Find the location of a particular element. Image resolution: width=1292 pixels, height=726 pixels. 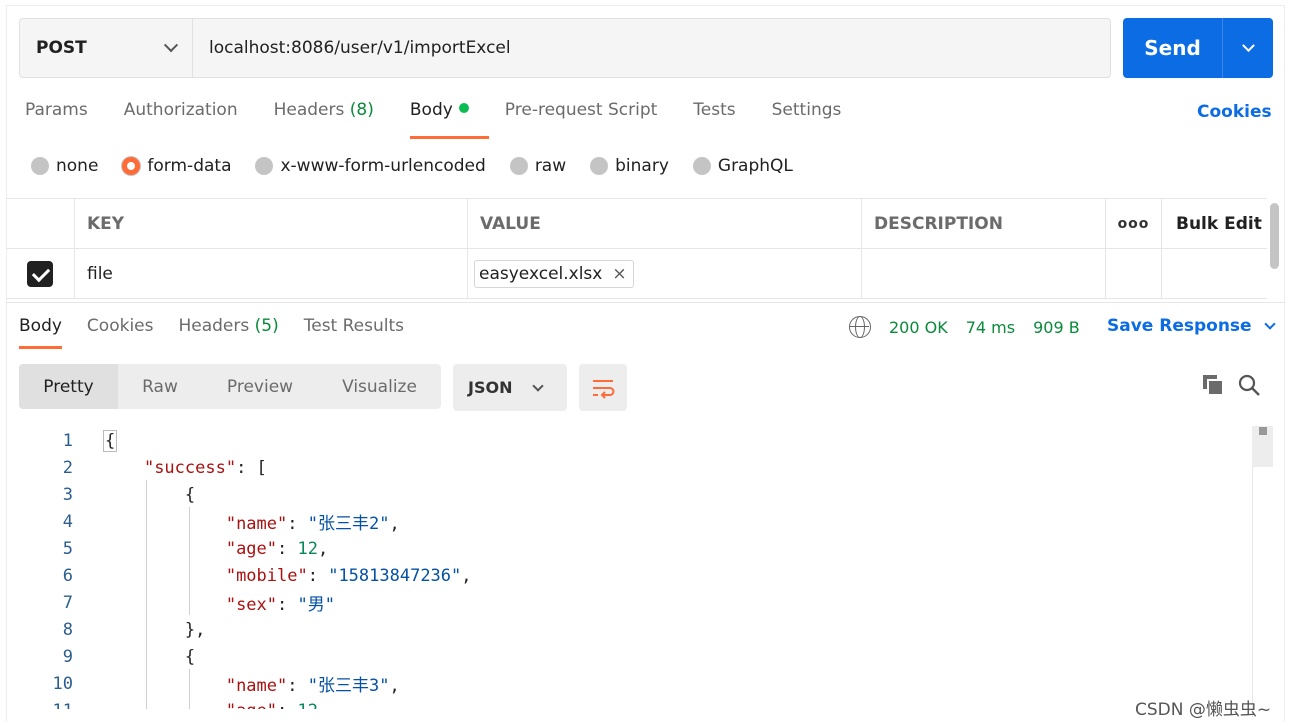

line-number: 9 is located at coordinates (67, 656).